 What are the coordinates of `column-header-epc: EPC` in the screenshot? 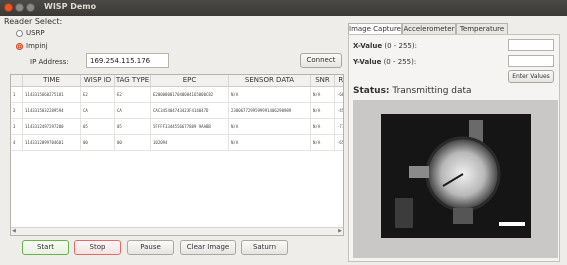 It's located at (190, 80).